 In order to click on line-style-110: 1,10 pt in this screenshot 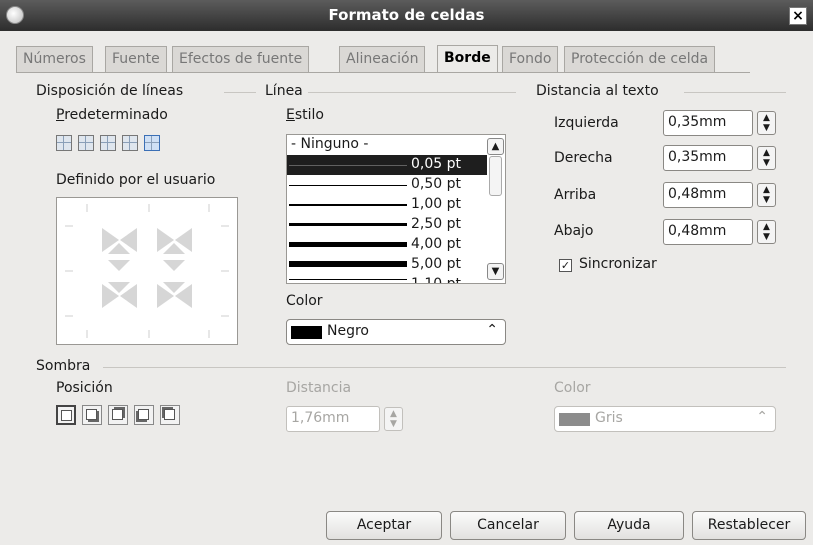, I will do `click(387, 279)`.